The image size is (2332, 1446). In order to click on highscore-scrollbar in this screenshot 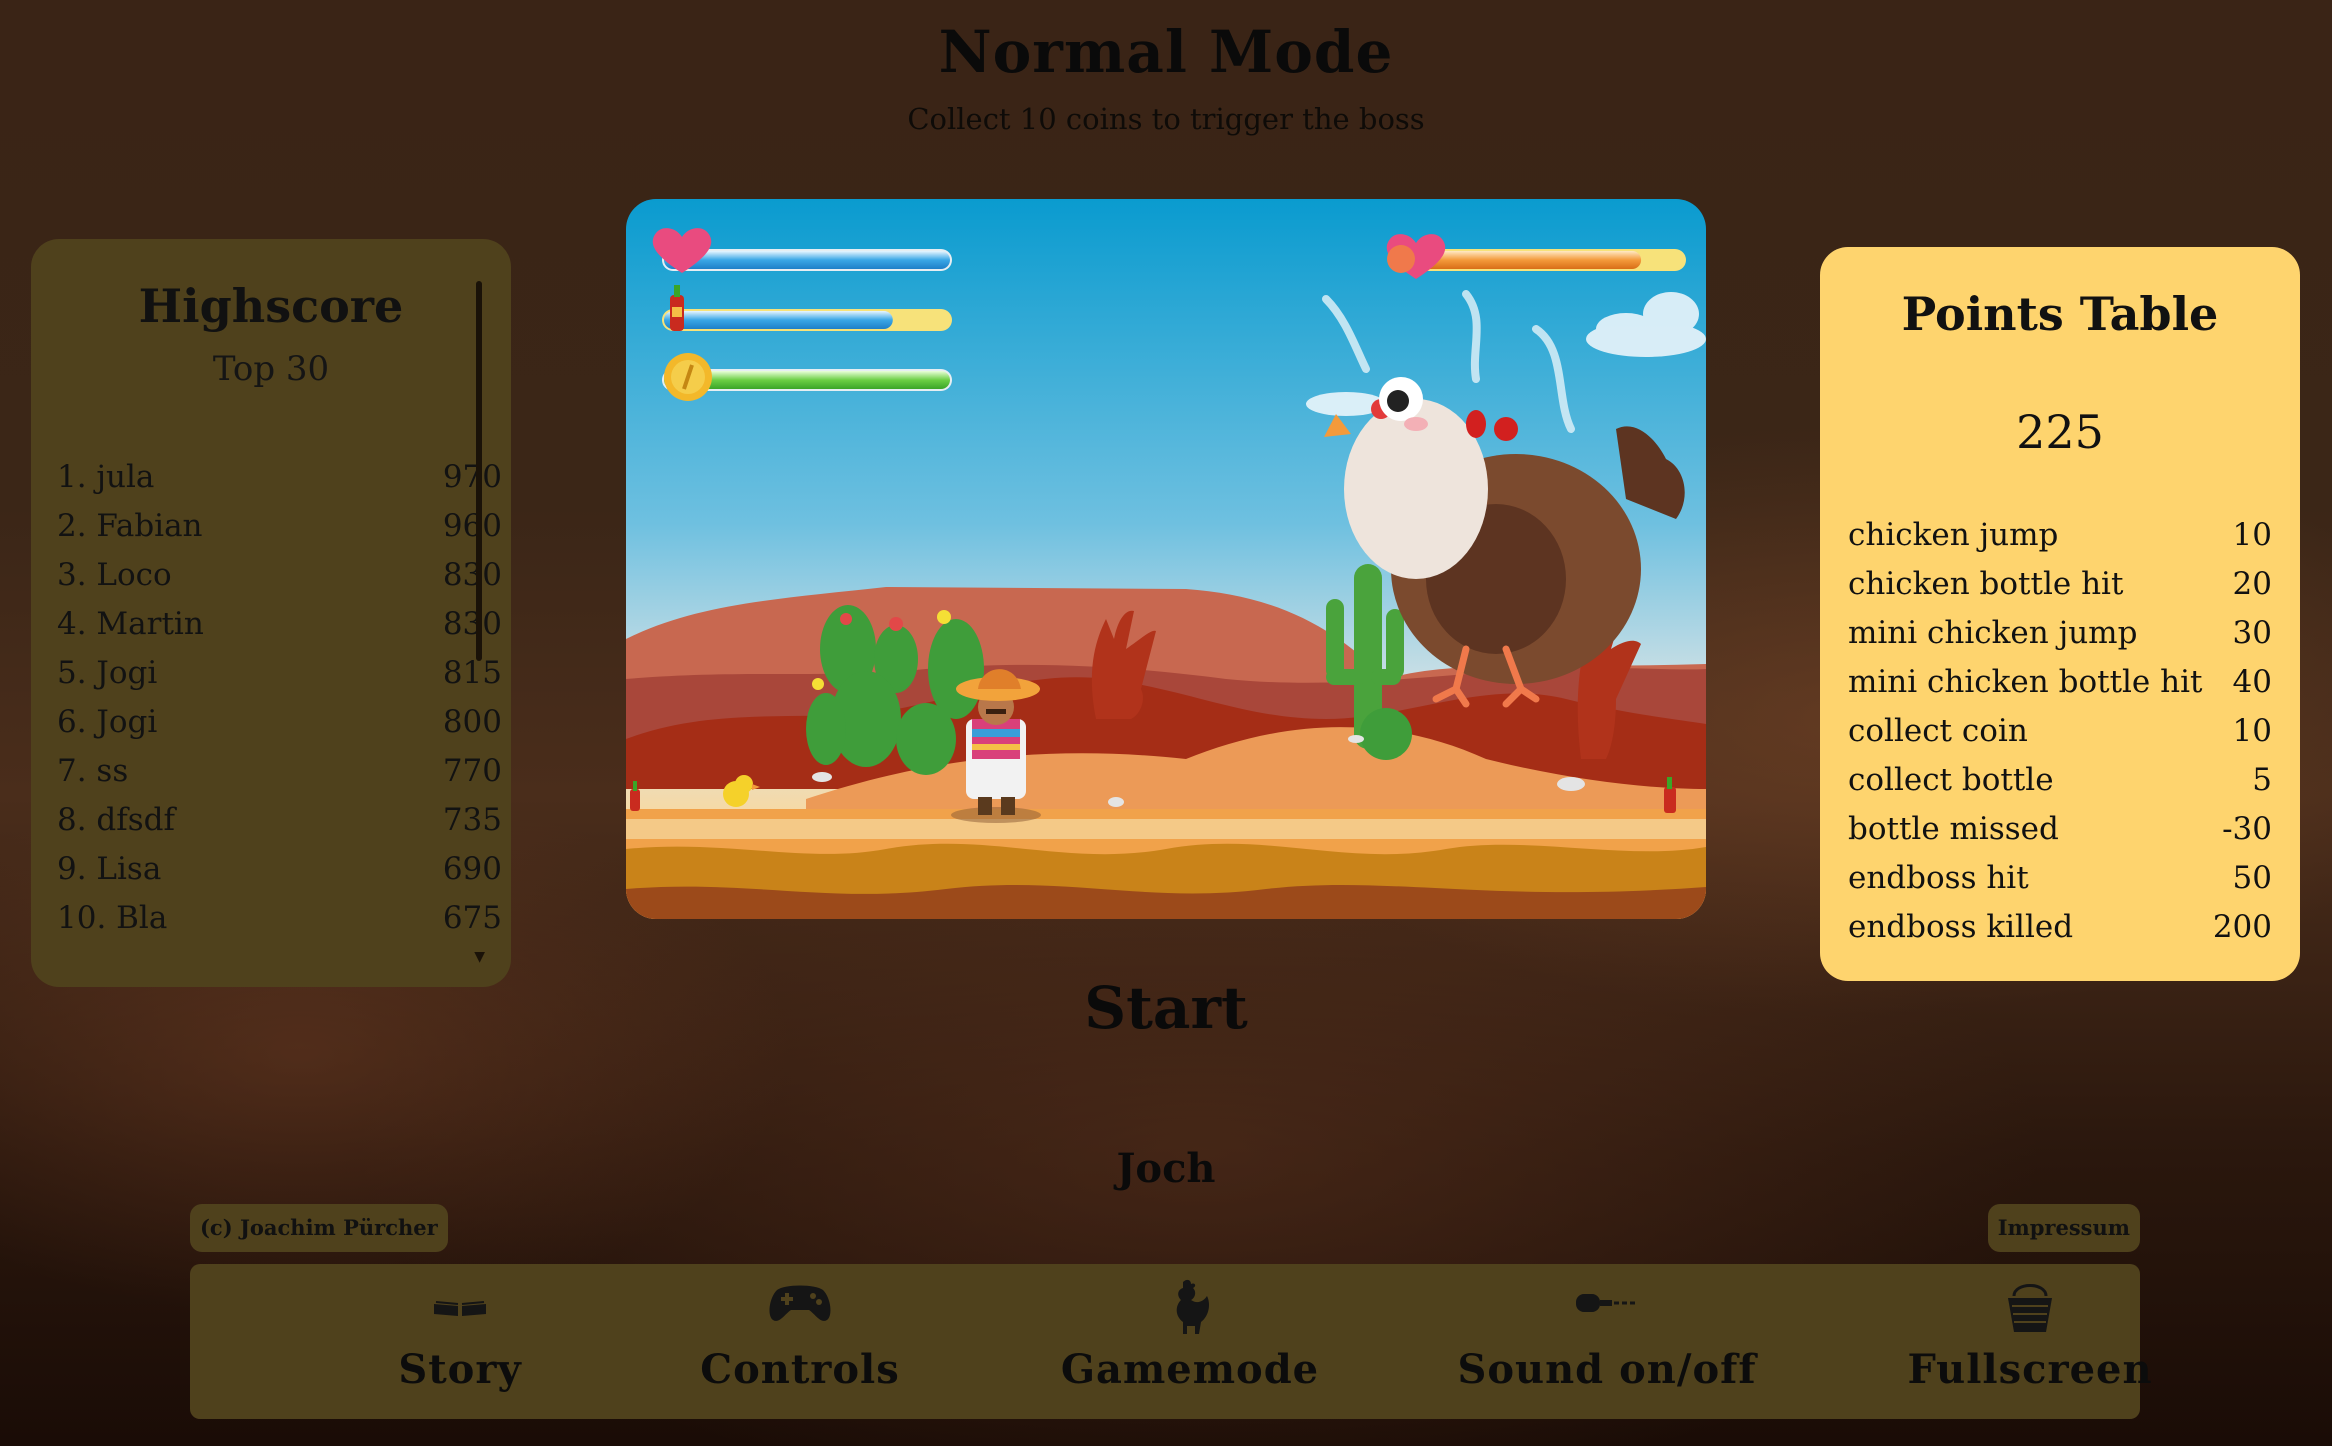, I will do `click(479, 471)`.